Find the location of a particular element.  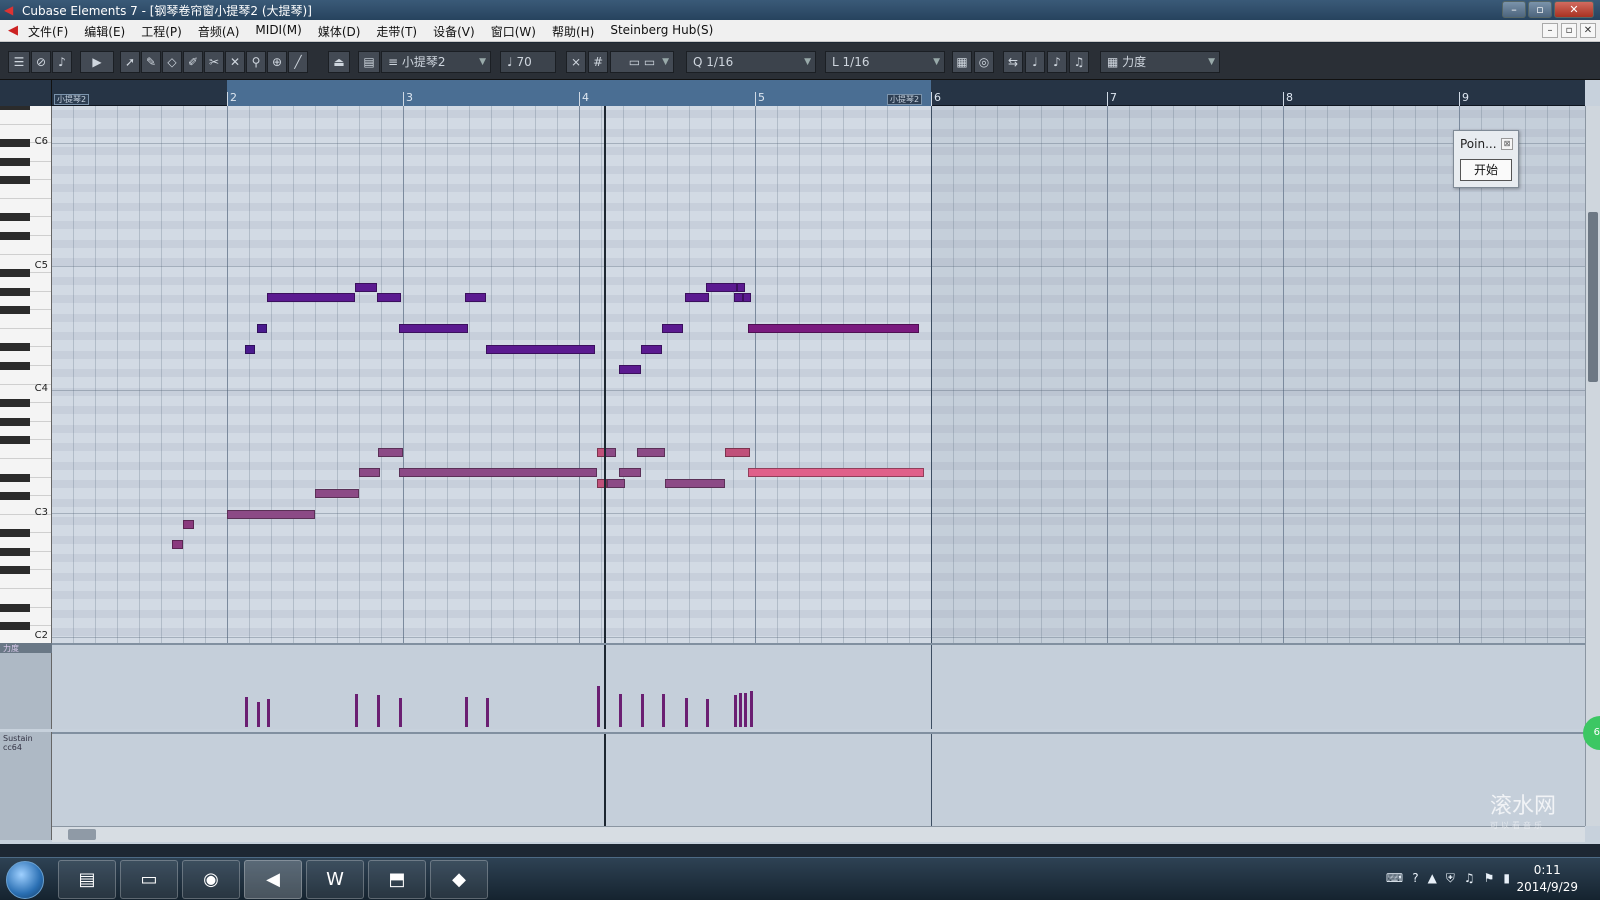

glue-tool-icon: ✕ is located at coordinates (235, 62).